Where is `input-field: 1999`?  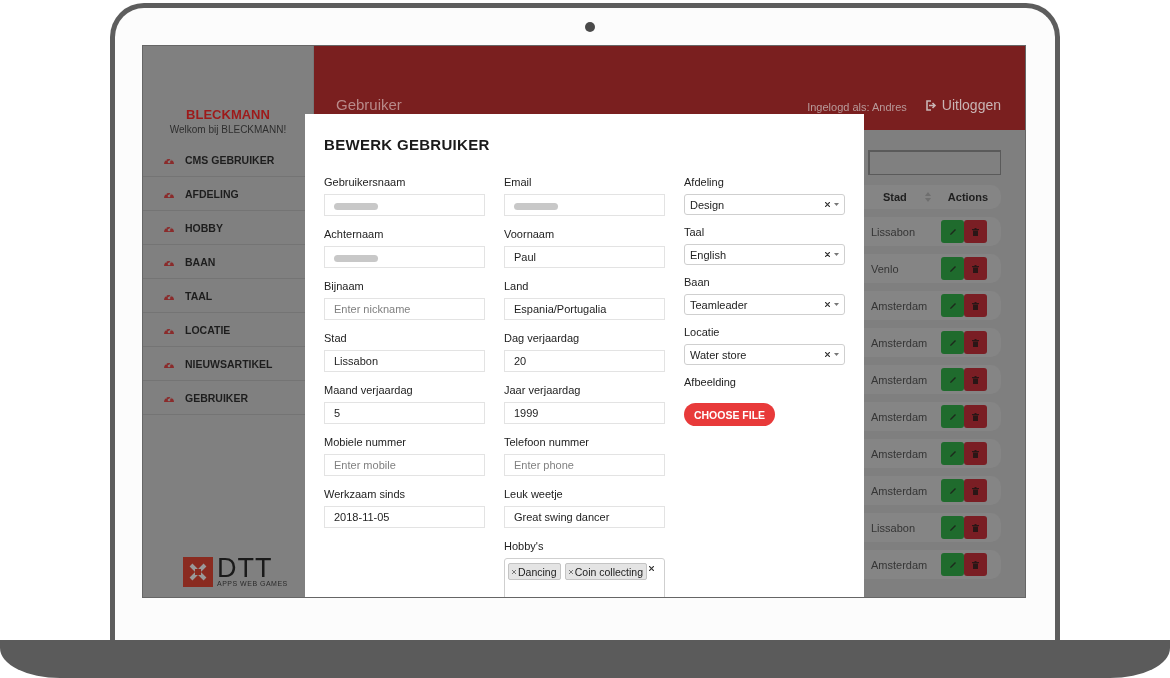 input-field: 1999 is located at coordinates (584, 413).